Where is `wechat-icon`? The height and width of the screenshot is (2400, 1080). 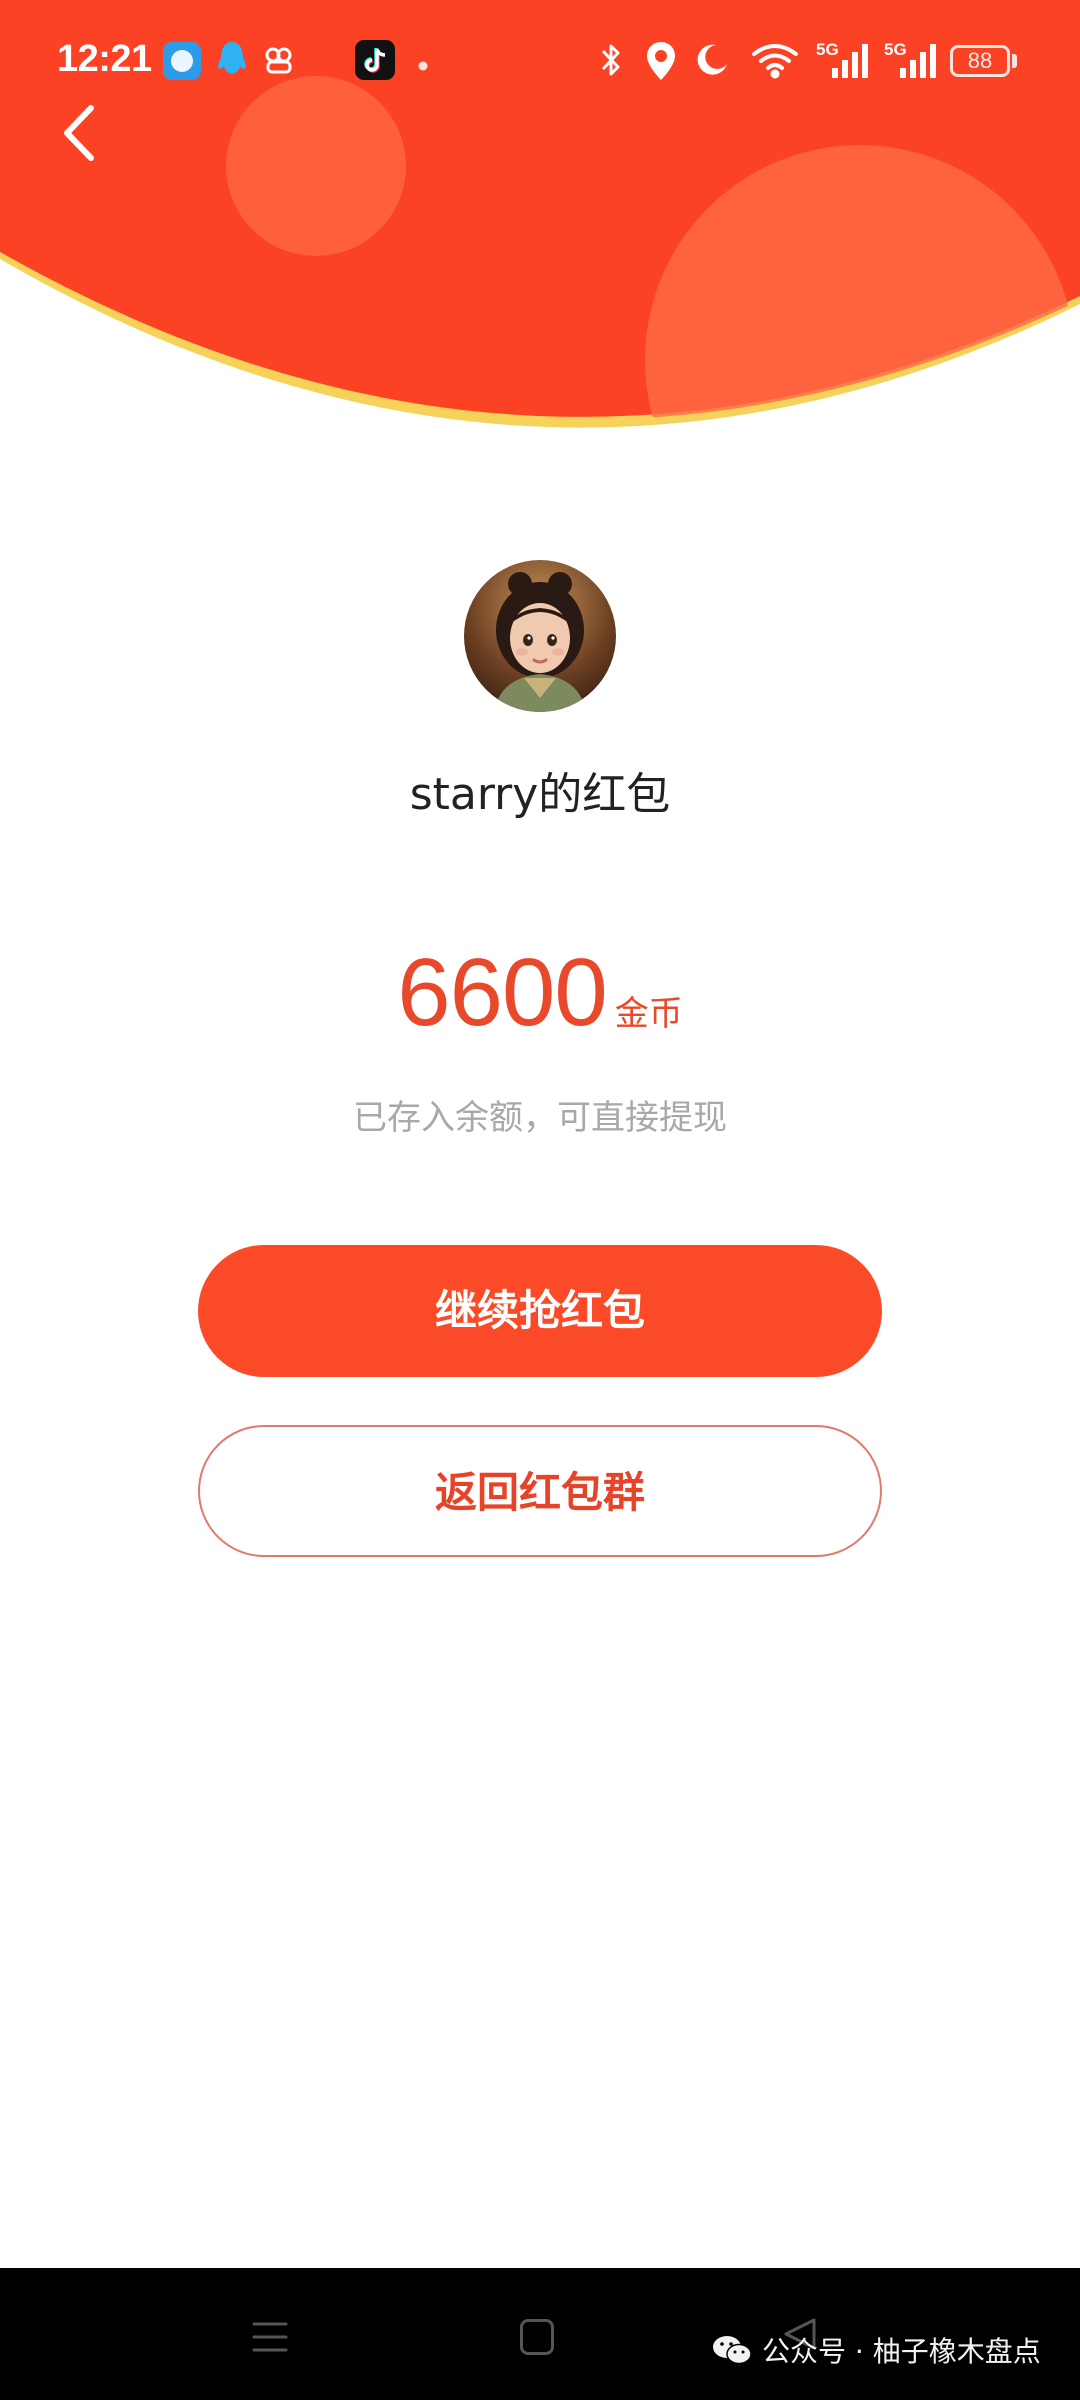
wechat-icon is located at coordinates (732, 2350).